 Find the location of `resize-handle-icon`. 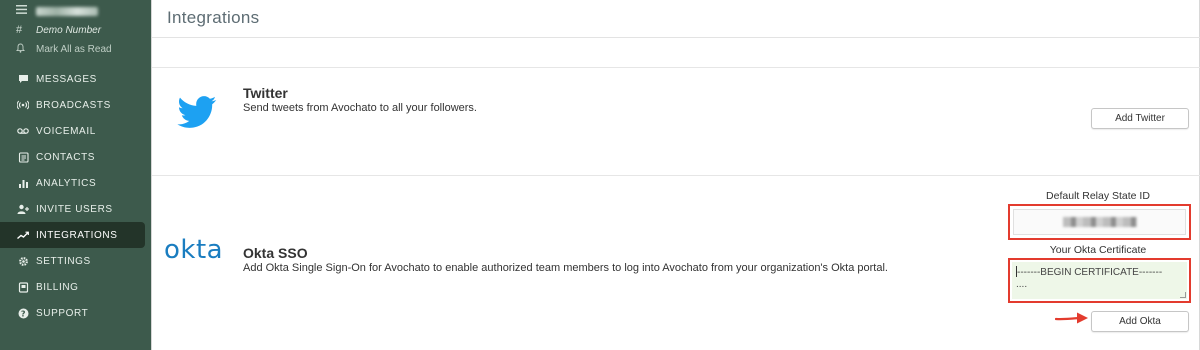

resize-handle-icon is located at coordinates (1183, 295).